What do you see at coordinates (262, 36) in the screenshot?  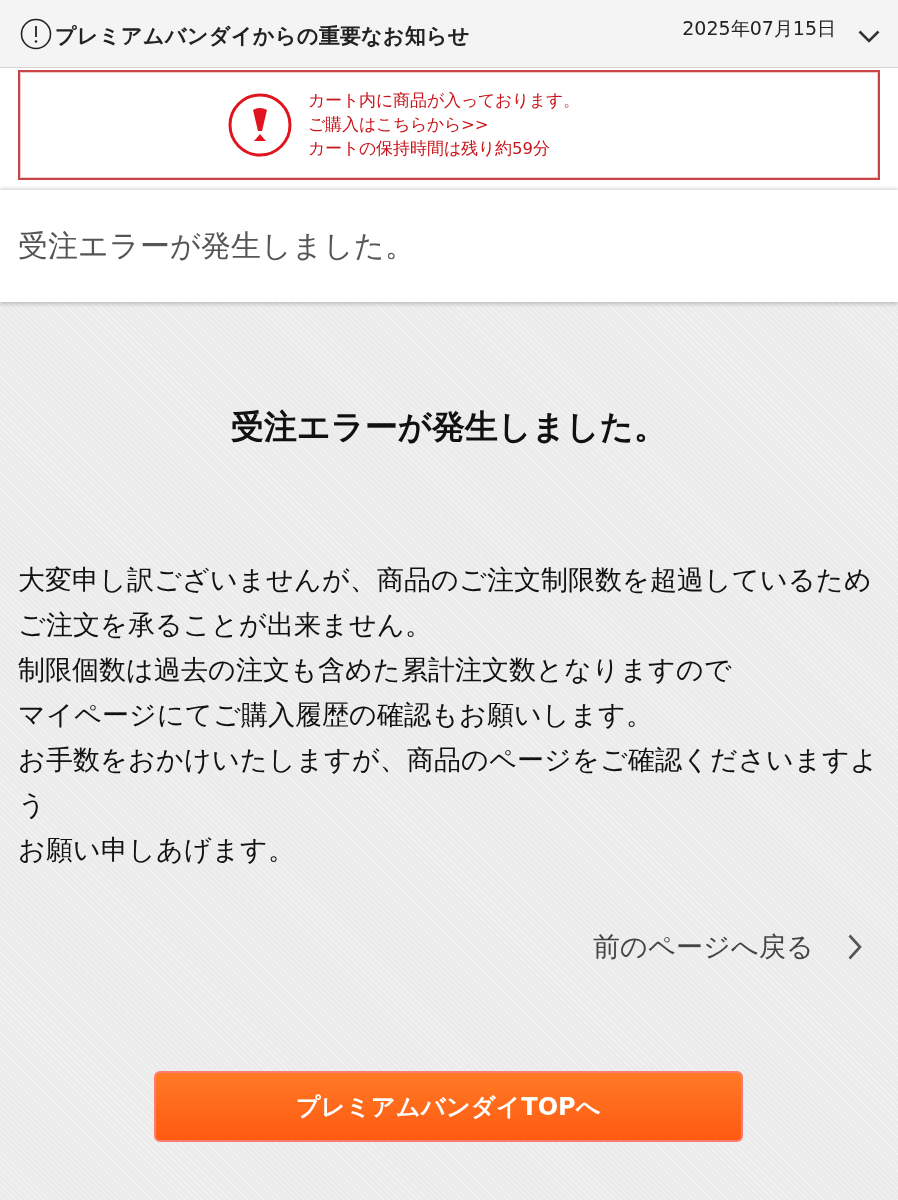 I see `notice-title: プレミアムバンダイからの重要なお知らせ` at bounding box center [262, 36].